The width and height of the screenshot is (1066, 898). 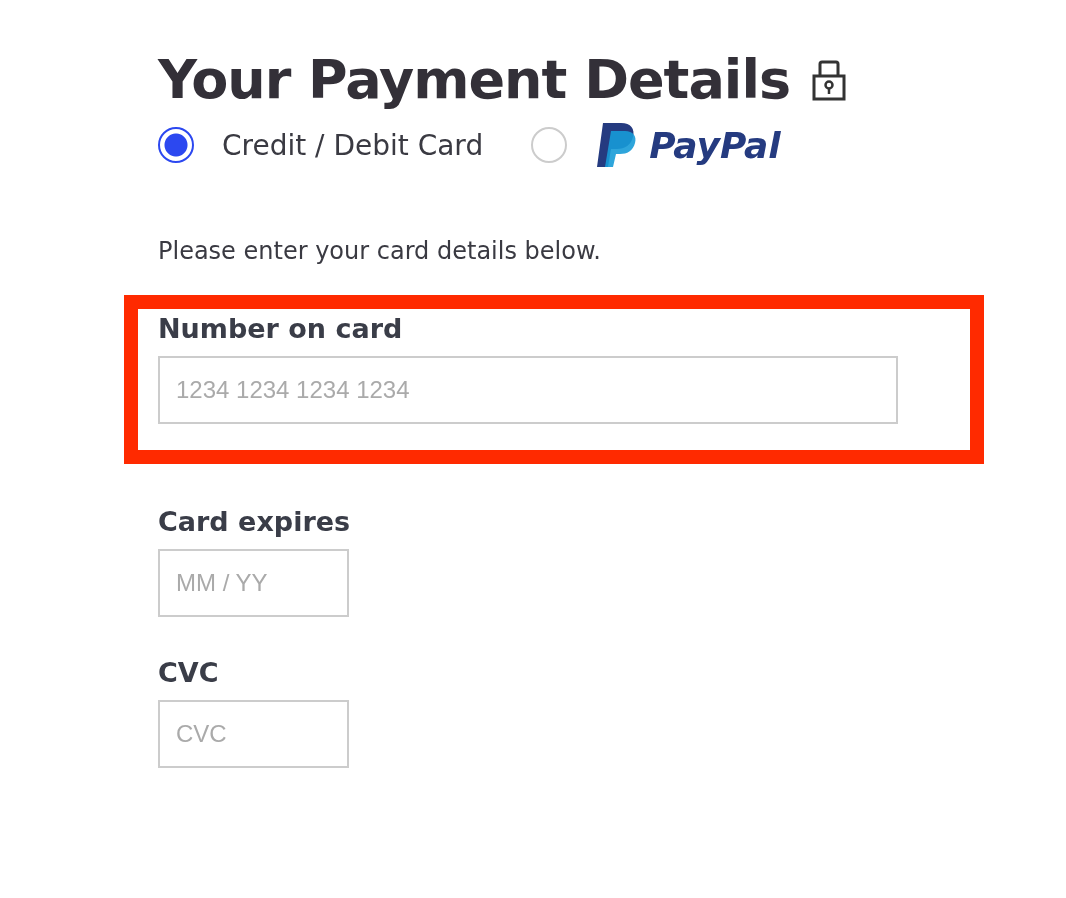 I want to click on paypal-logo: PayPal, so click(x=715, y=145).